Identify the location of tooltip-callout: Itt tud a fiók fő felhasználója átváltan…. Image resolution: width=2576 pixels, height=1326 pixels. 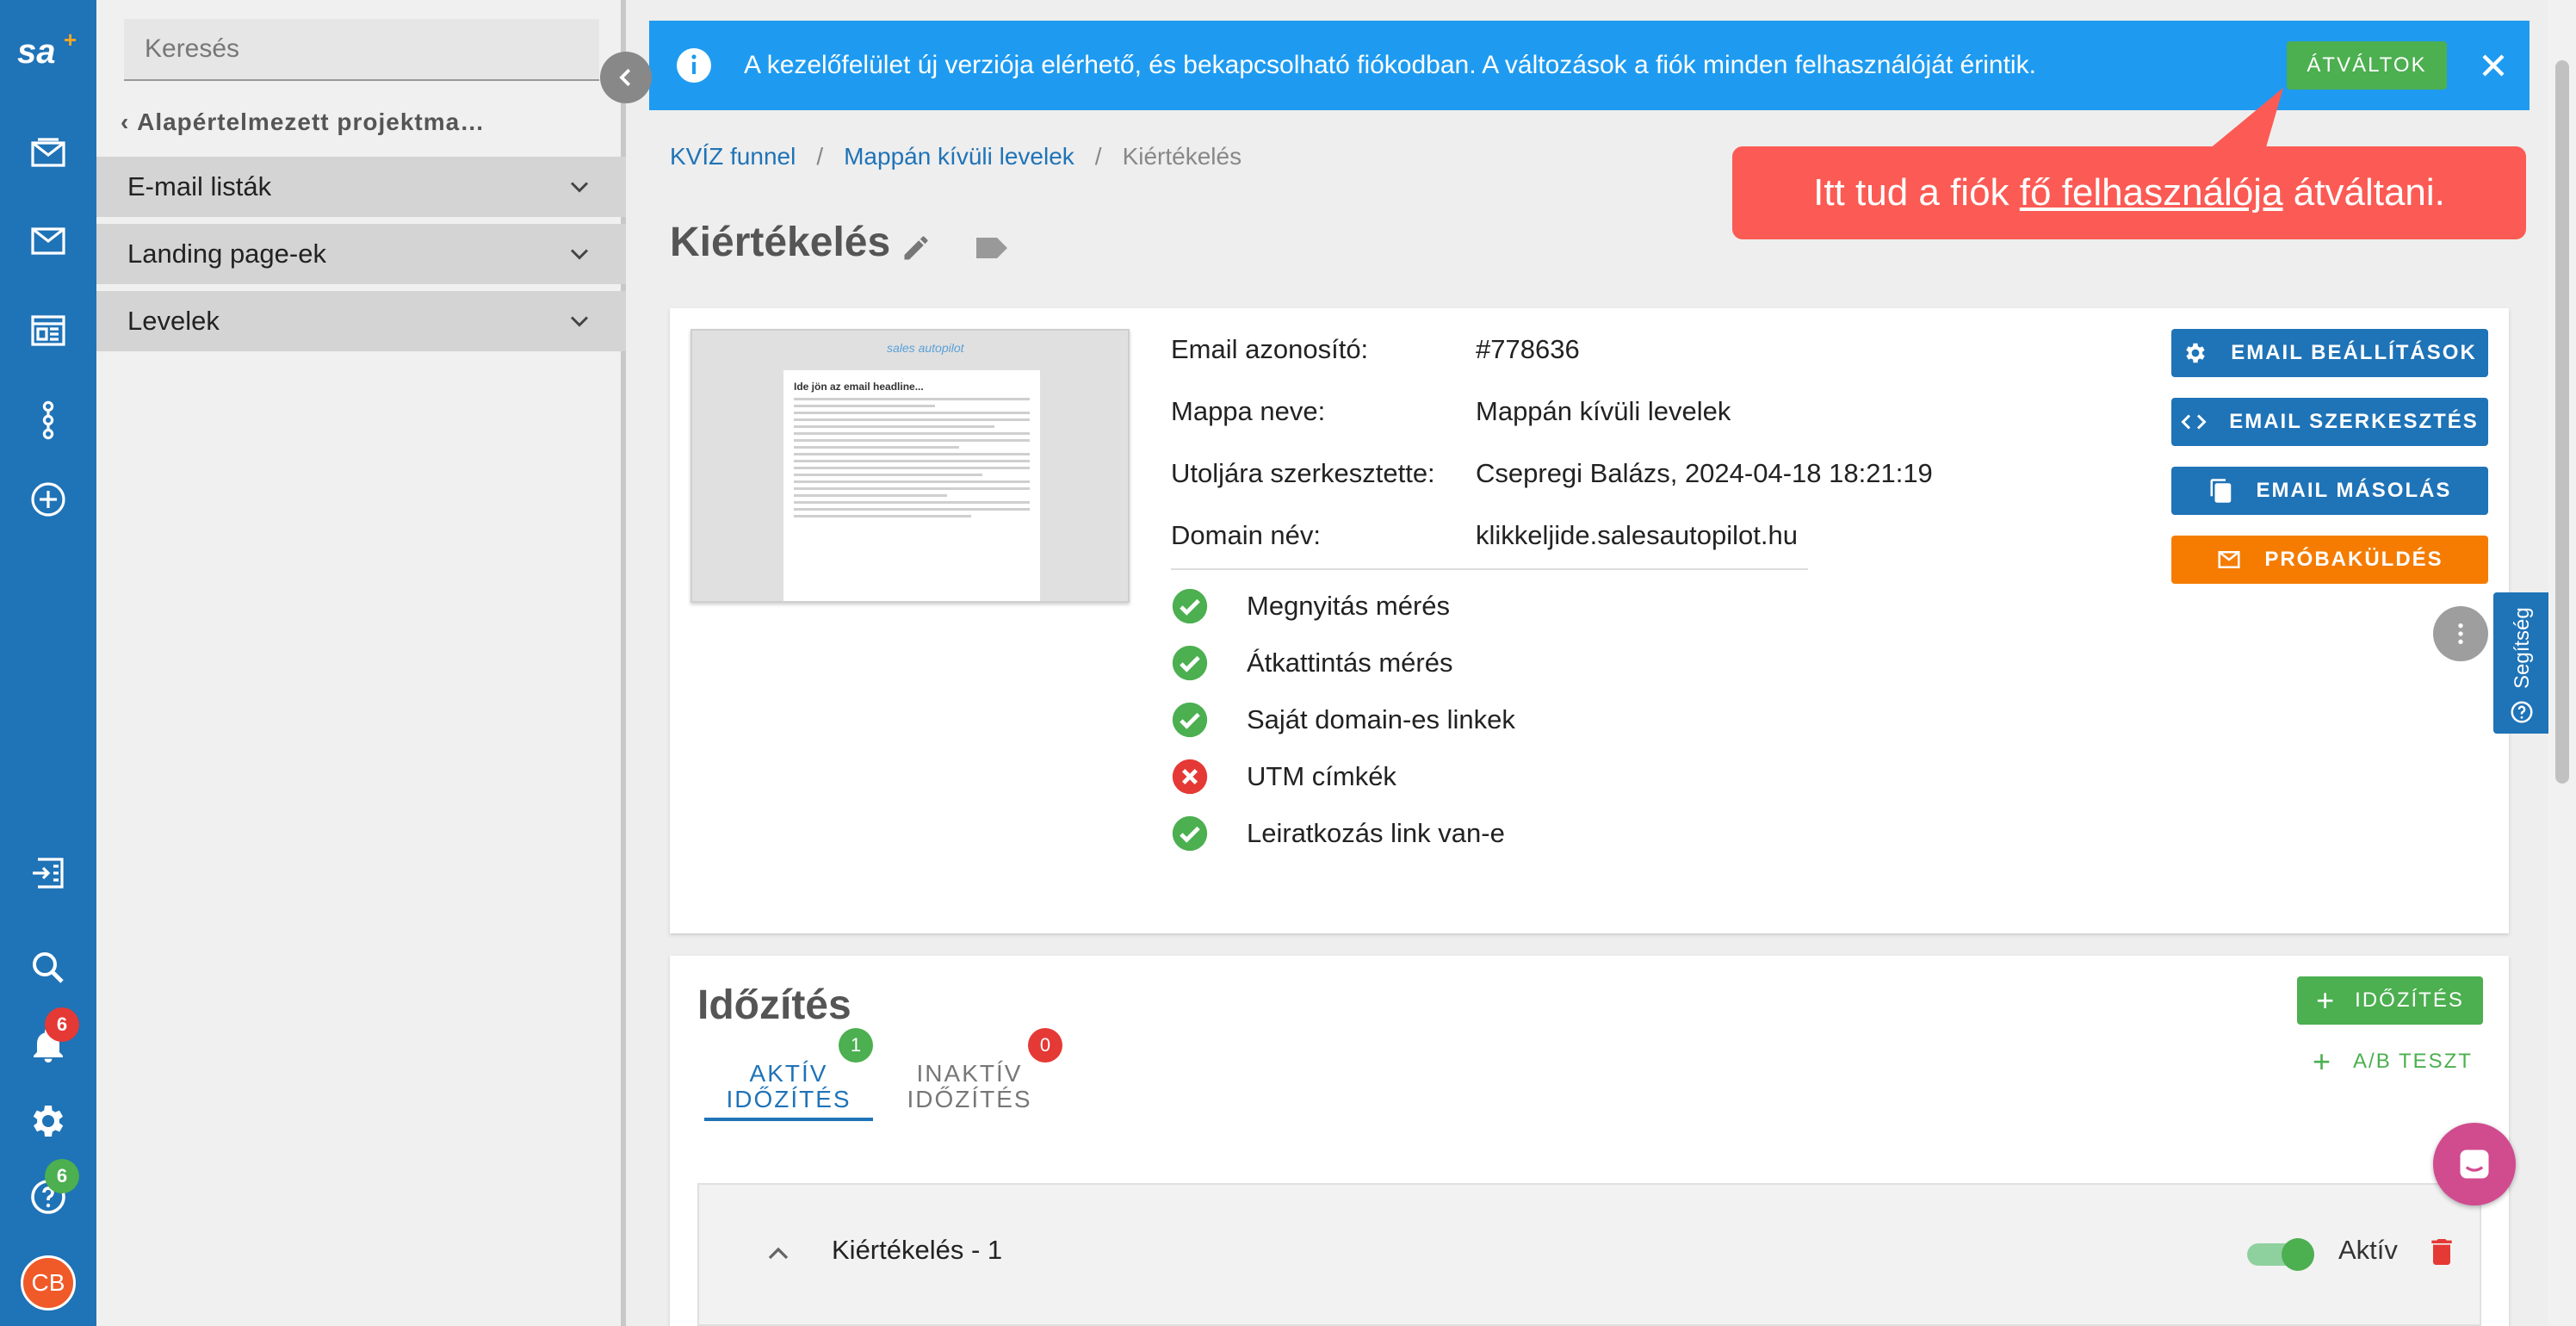
(2129, 193).